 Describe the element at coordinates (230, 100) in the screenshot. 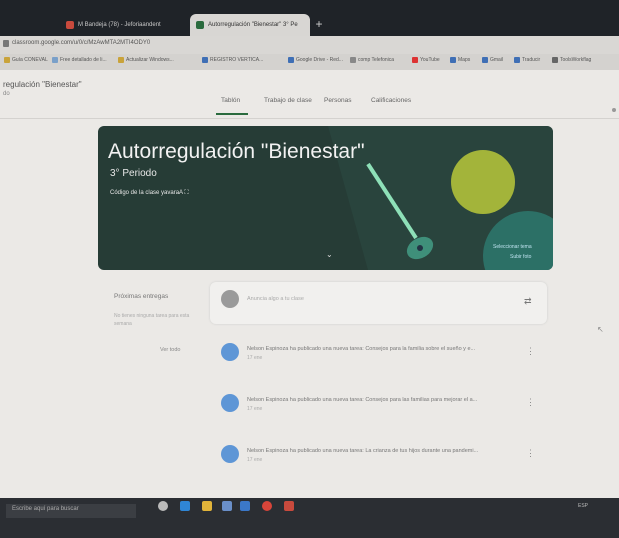

I see `tab-stream: Tablón` at that location.